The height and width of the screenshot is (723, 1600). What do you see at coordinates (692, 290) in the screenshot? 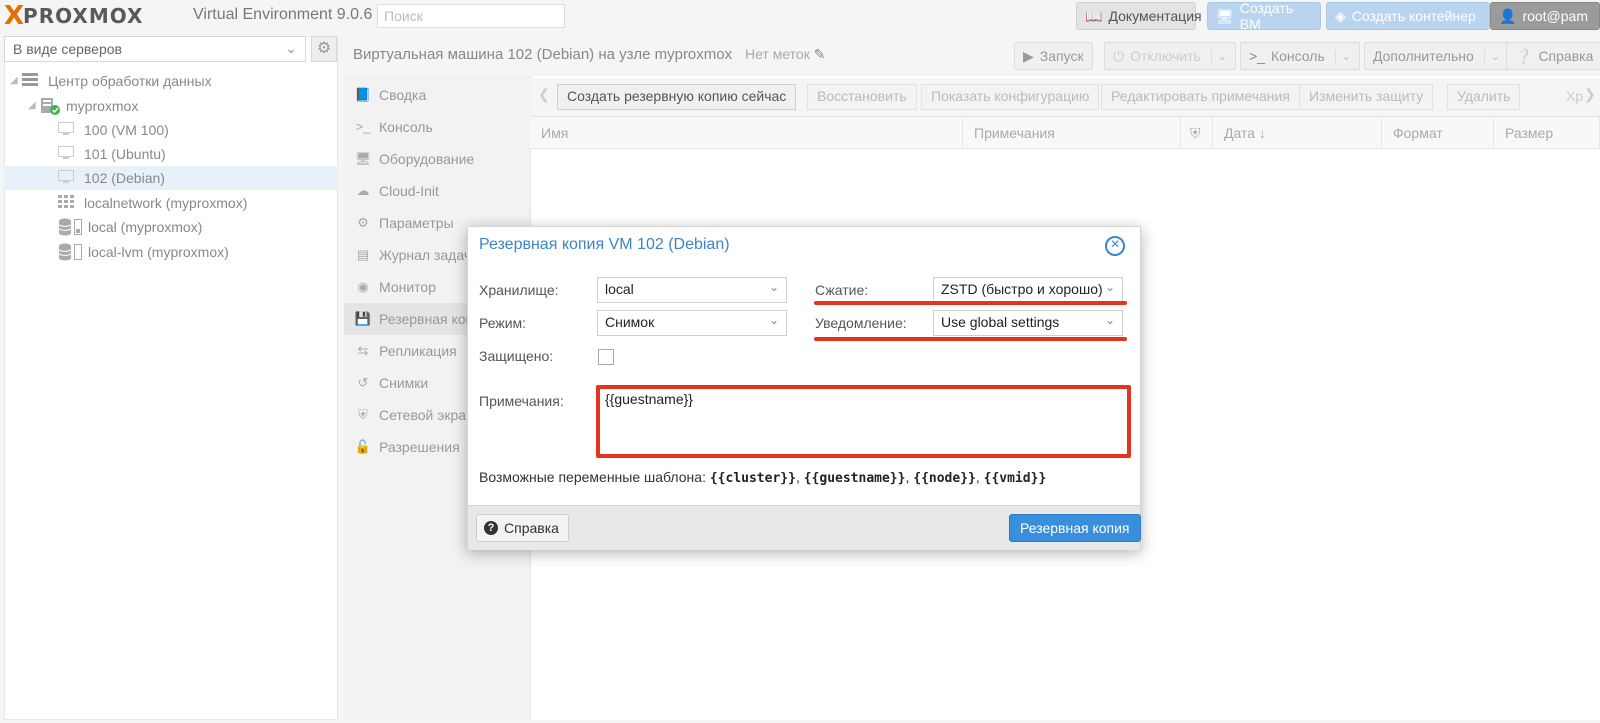
I see `storage-select: local ⌄` at bounding box center [692, 290].